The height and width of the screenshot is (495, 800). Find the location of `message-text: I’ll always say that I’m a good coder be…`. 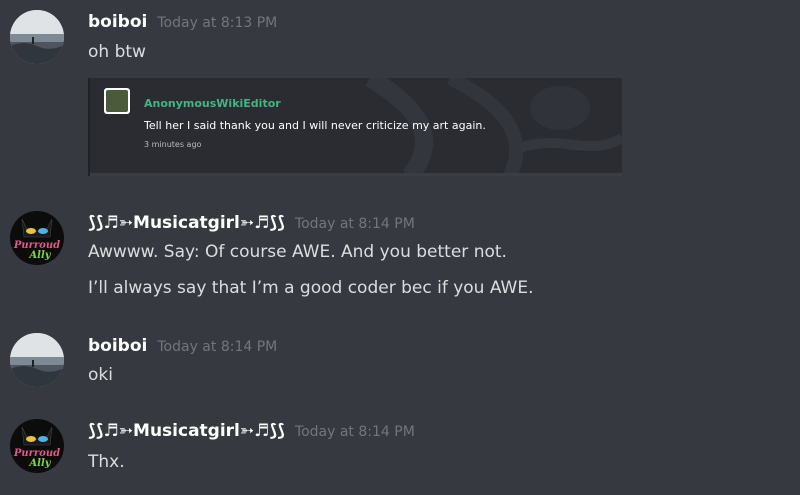

message-text: I’ll always say that I’m a good coder be… is located at coordinates (311, 288).